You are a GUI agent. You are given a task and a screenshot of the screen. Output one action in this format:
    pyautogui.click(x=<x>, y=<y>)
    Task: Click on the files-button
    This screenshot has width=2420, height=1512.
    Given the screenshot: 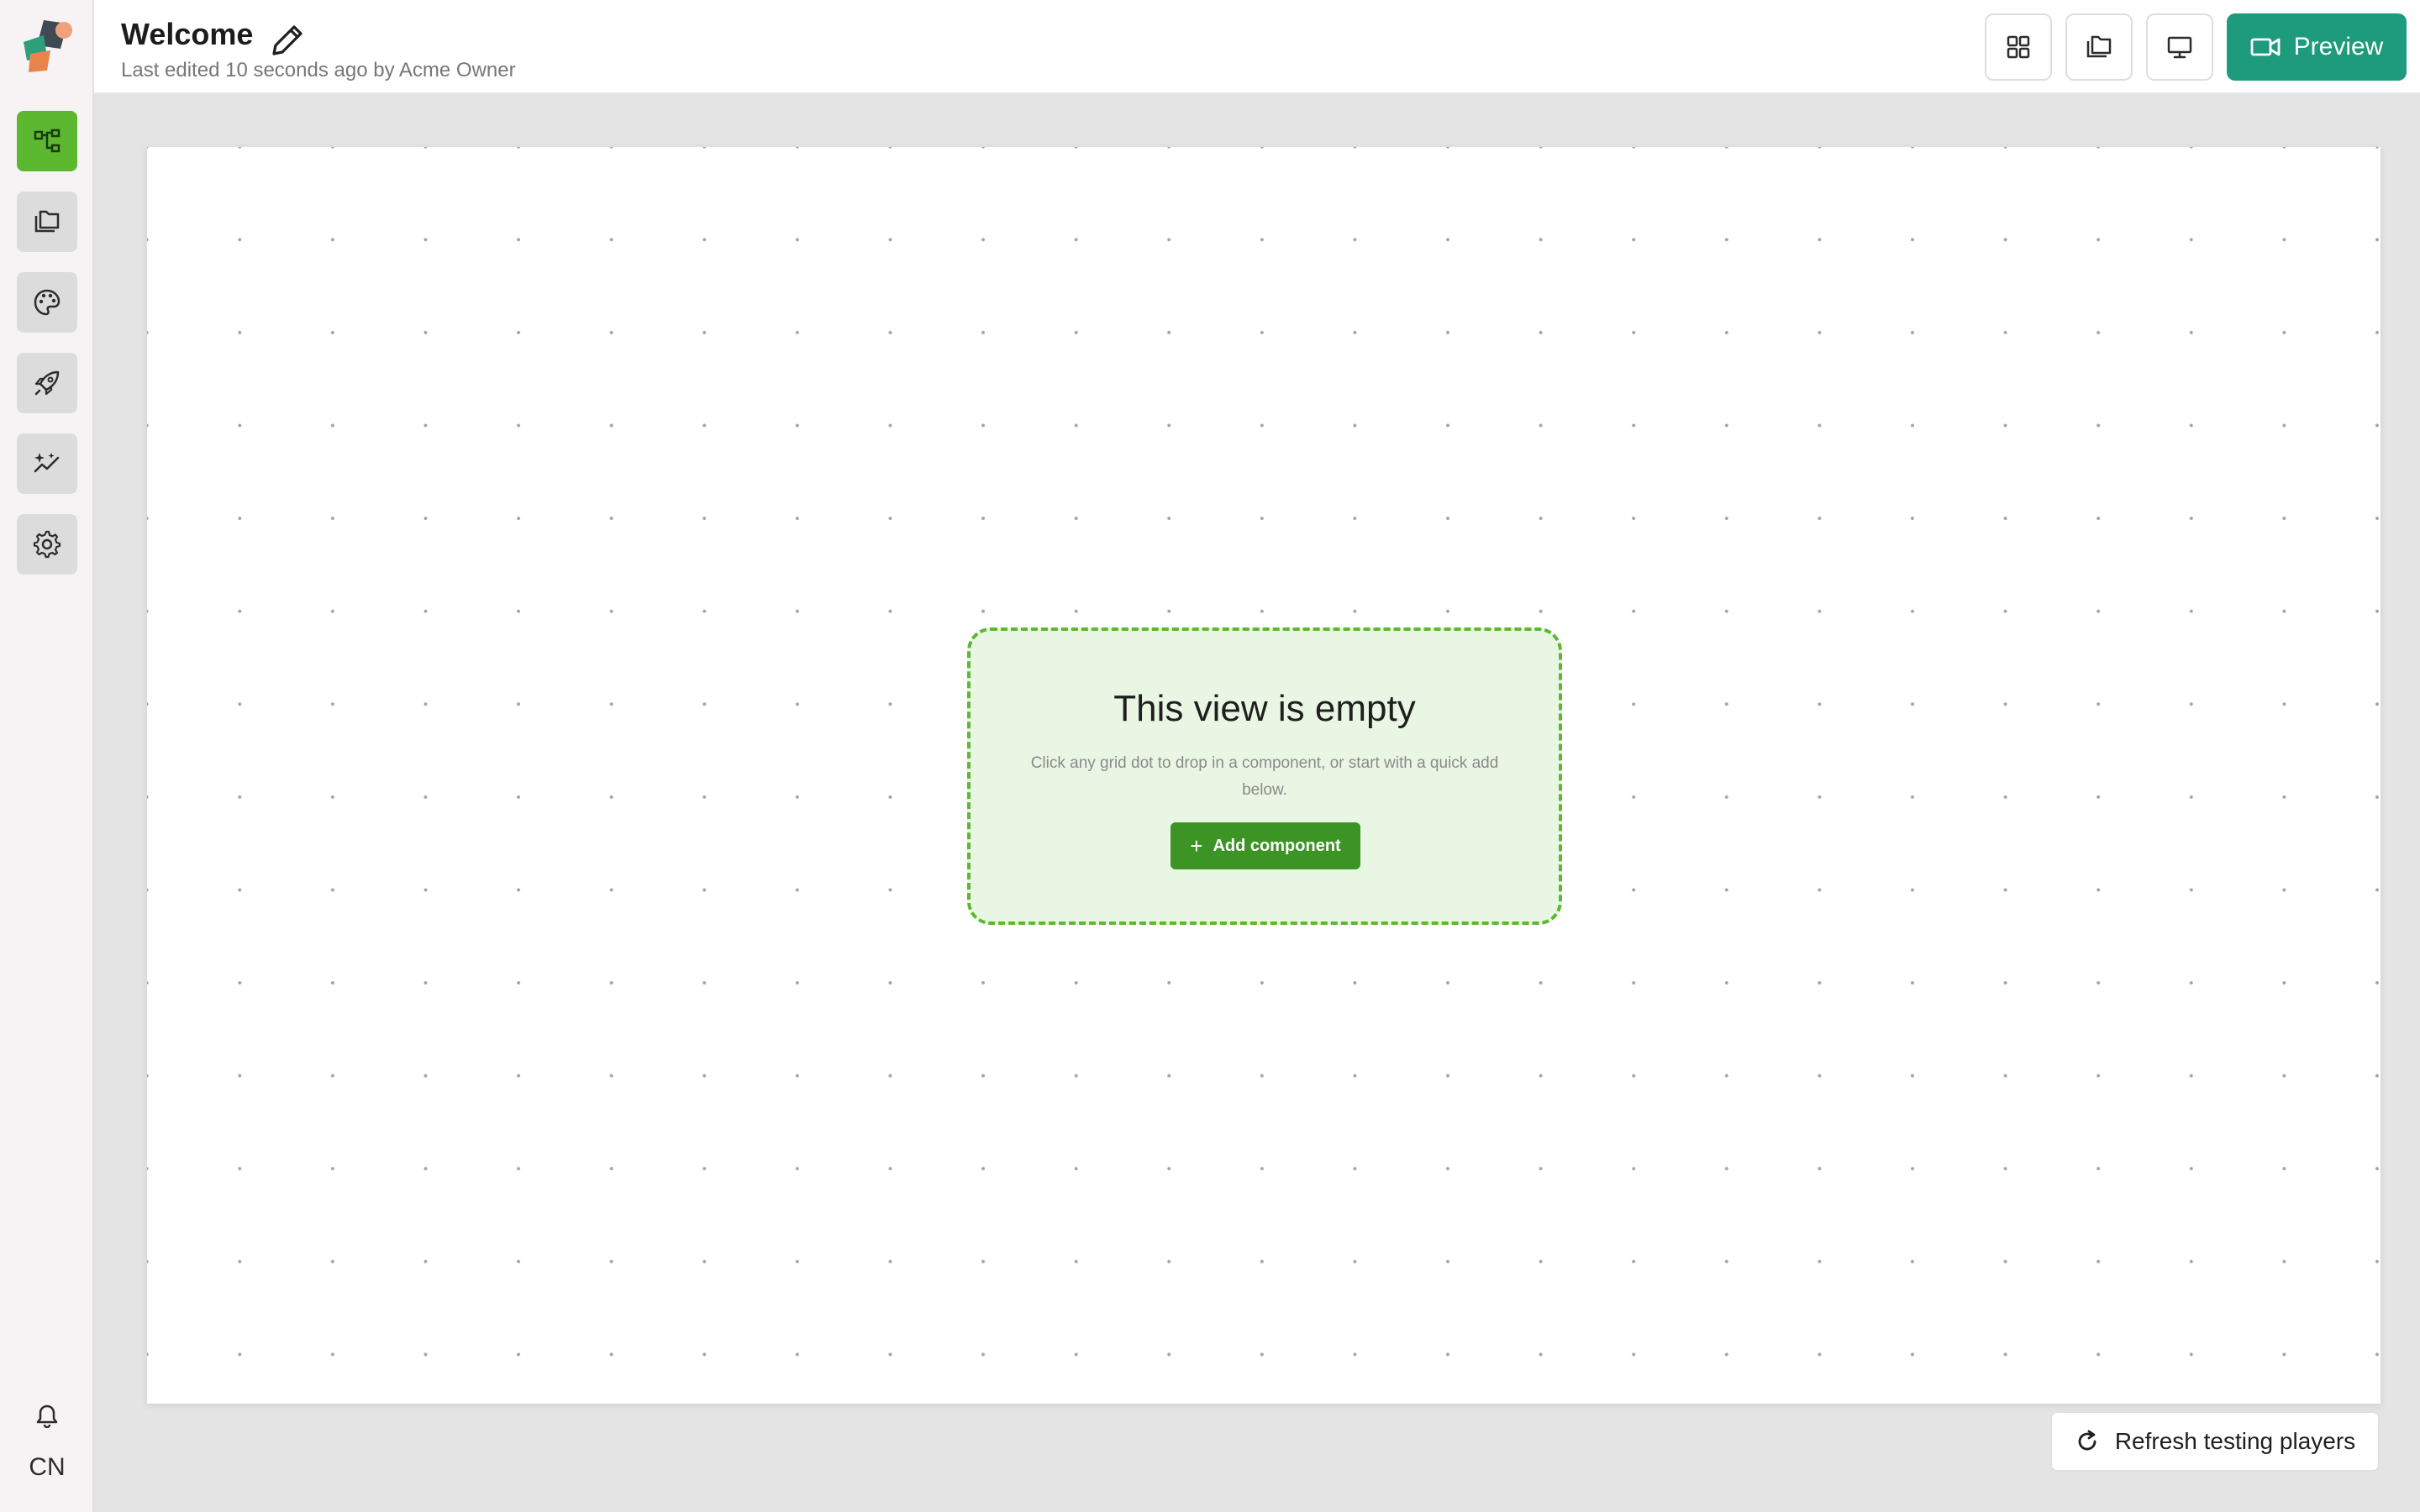 What is the action you would take?
    pyautogui.click(x=2099, y=47)
    